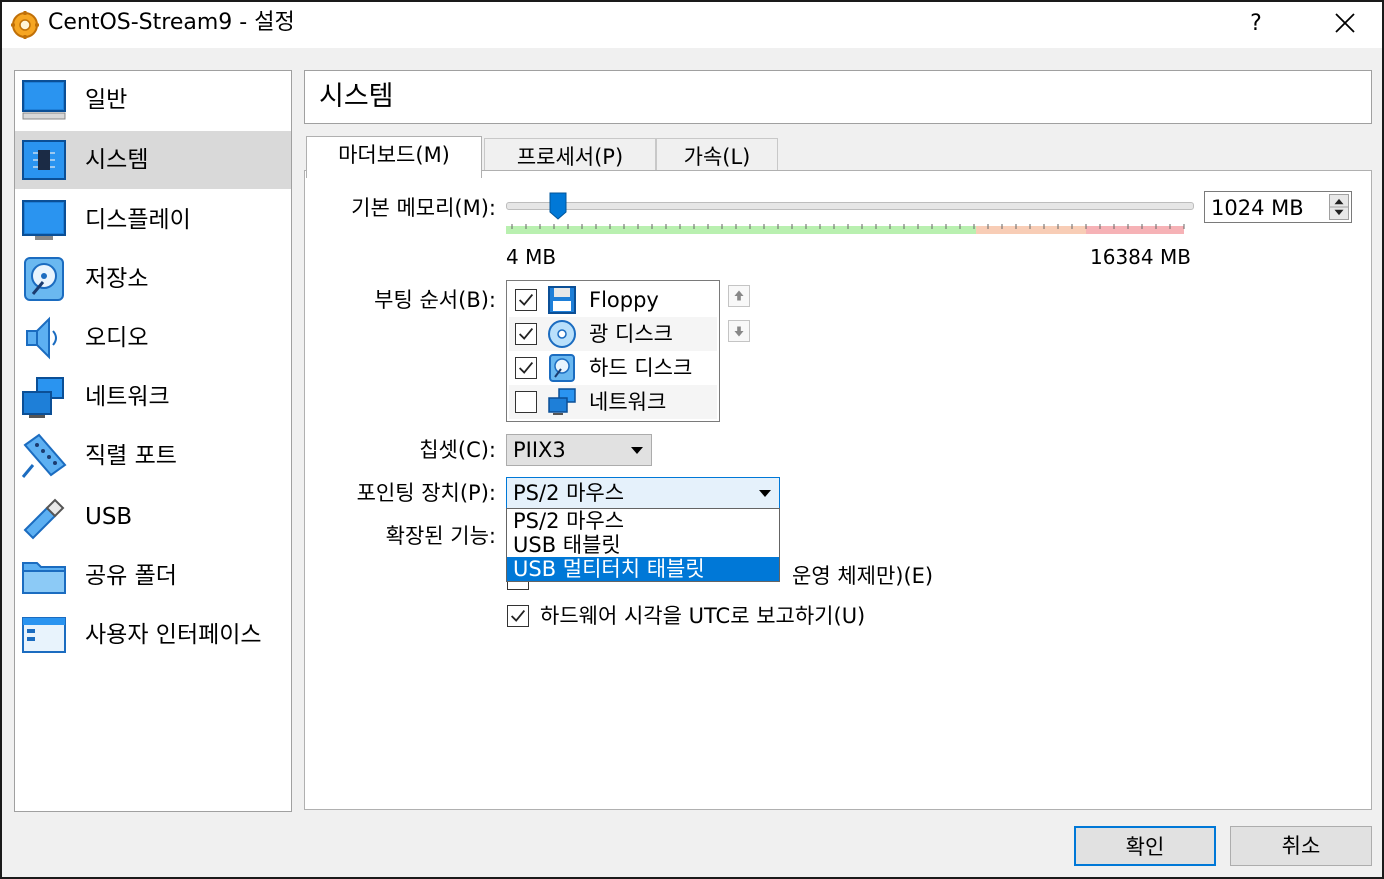 This screenshot has height=879, width=1384. What do you see at coordinates (562, 334) in the screenshot?
I see `optical-disc-icon` at bounding box center [562, 334].